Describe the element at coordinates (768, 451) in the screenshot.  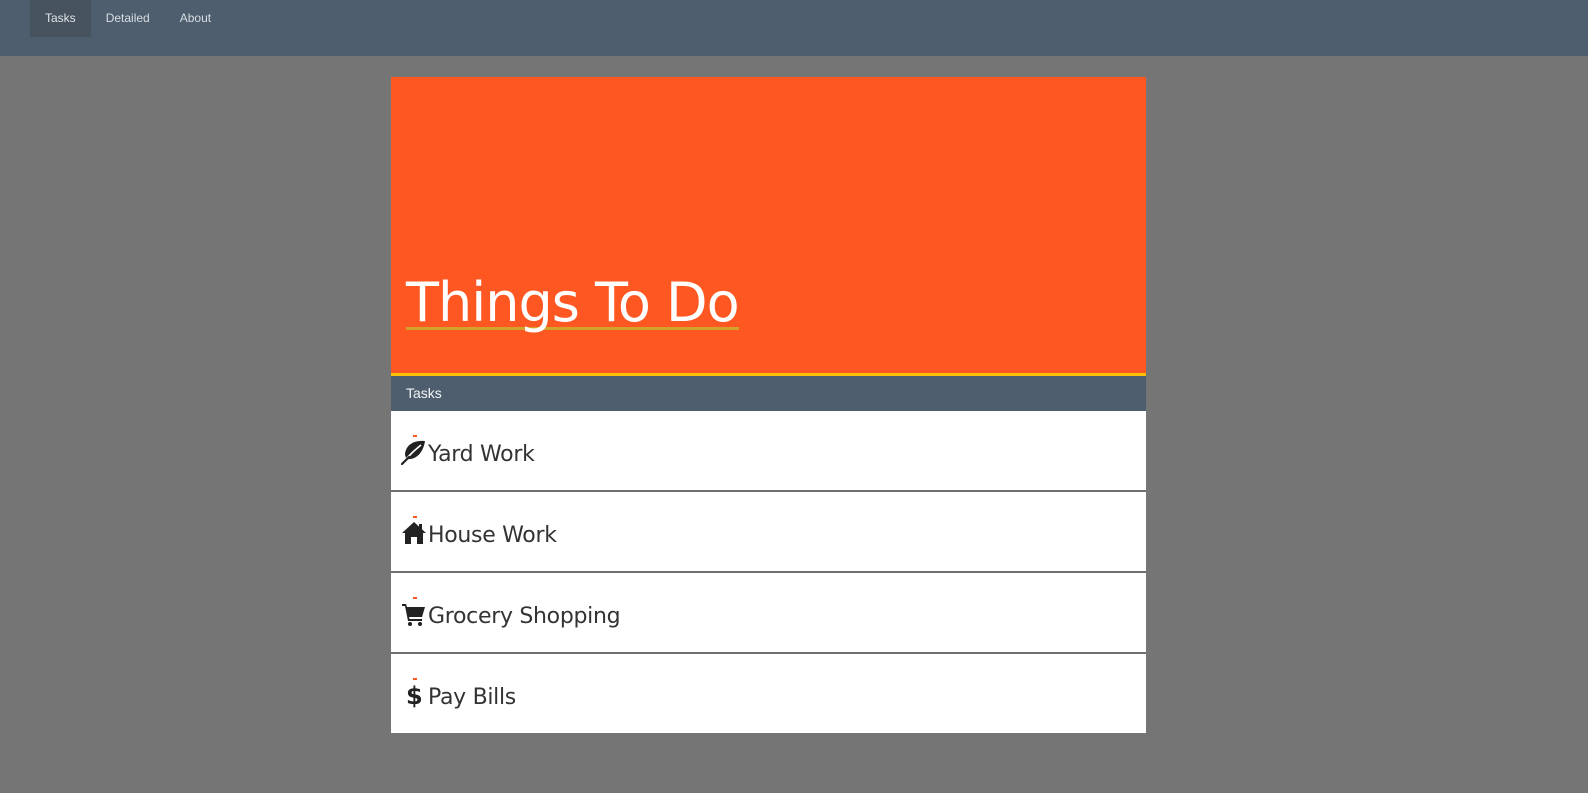
I see `list-item-yard-work: Yard Work` at that location.